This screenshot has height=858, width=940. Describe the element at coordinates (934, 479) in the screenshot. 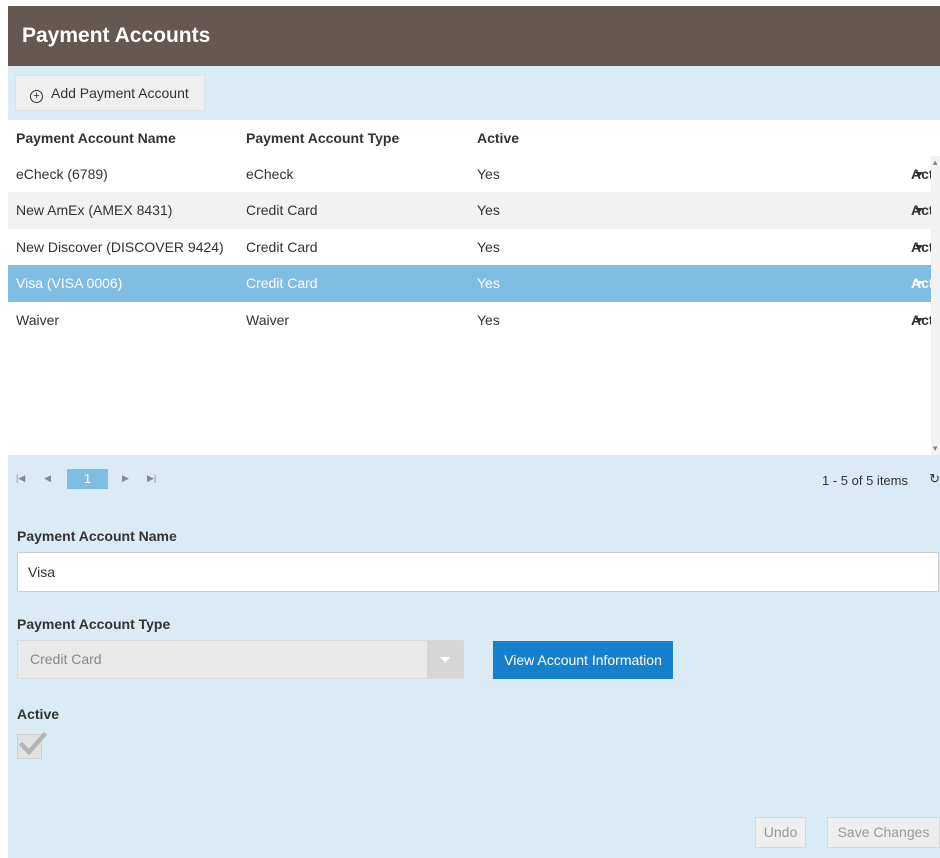

I see `refresh-icon: ↻` at that location.